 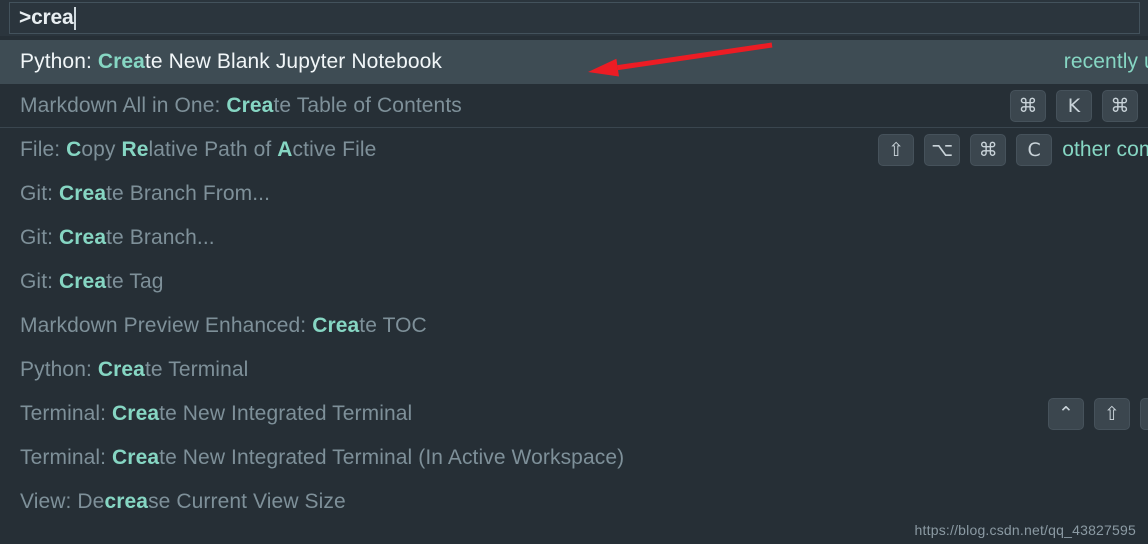 I want to click on label-text: lative Path of, so click(x=213, y=149).